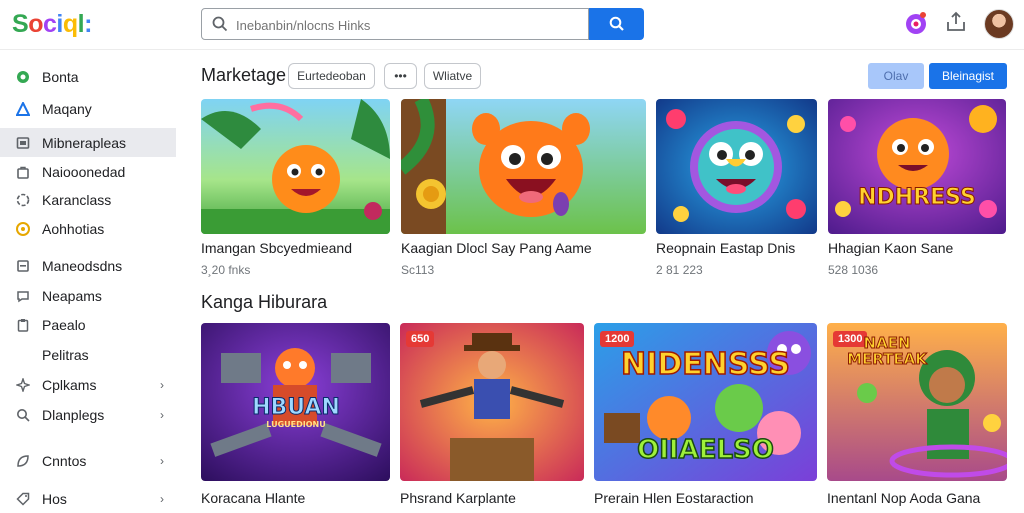  What do you see at coordinates (77, 199) in the screenshot?
I see `sidebar-item-label: Karanclass` at bounding box center [77, 199].